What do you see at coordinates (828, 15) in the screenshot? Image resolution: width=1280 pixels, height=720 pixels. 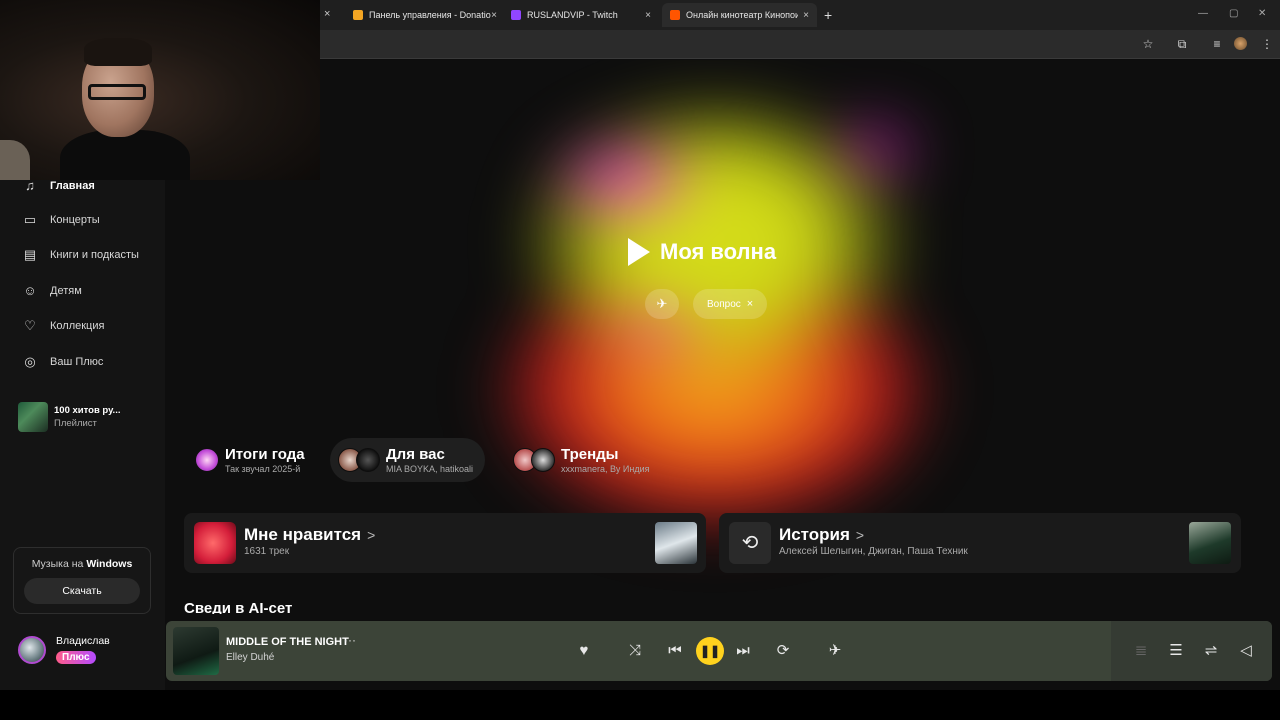 I see `new-tab-button: +` at bounding box center [828, 15].